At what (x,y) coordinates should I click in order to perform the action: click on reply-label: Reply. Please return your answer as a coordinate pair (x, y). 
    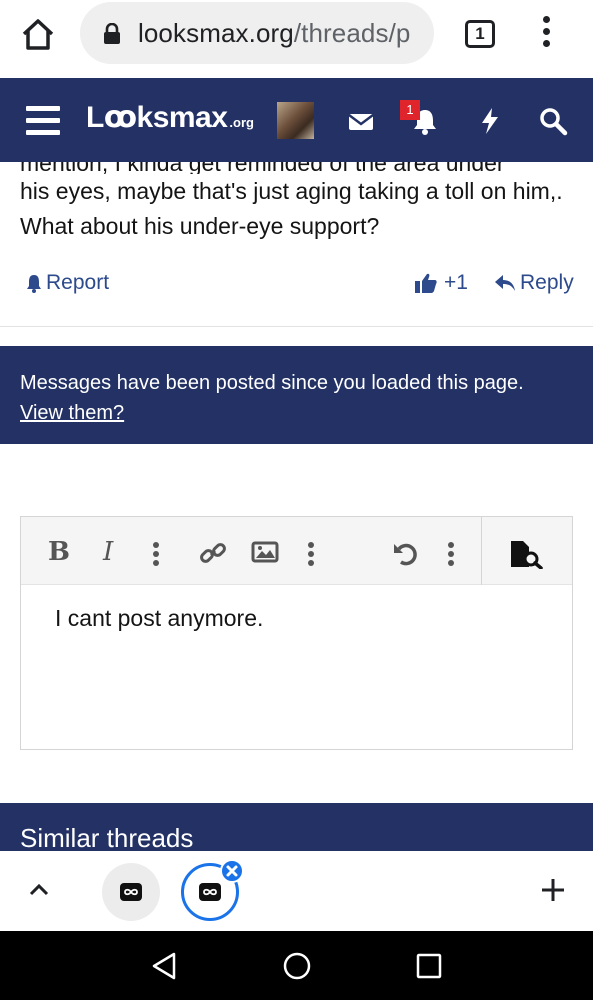
    Looking at the image, I should click on (547, 282).